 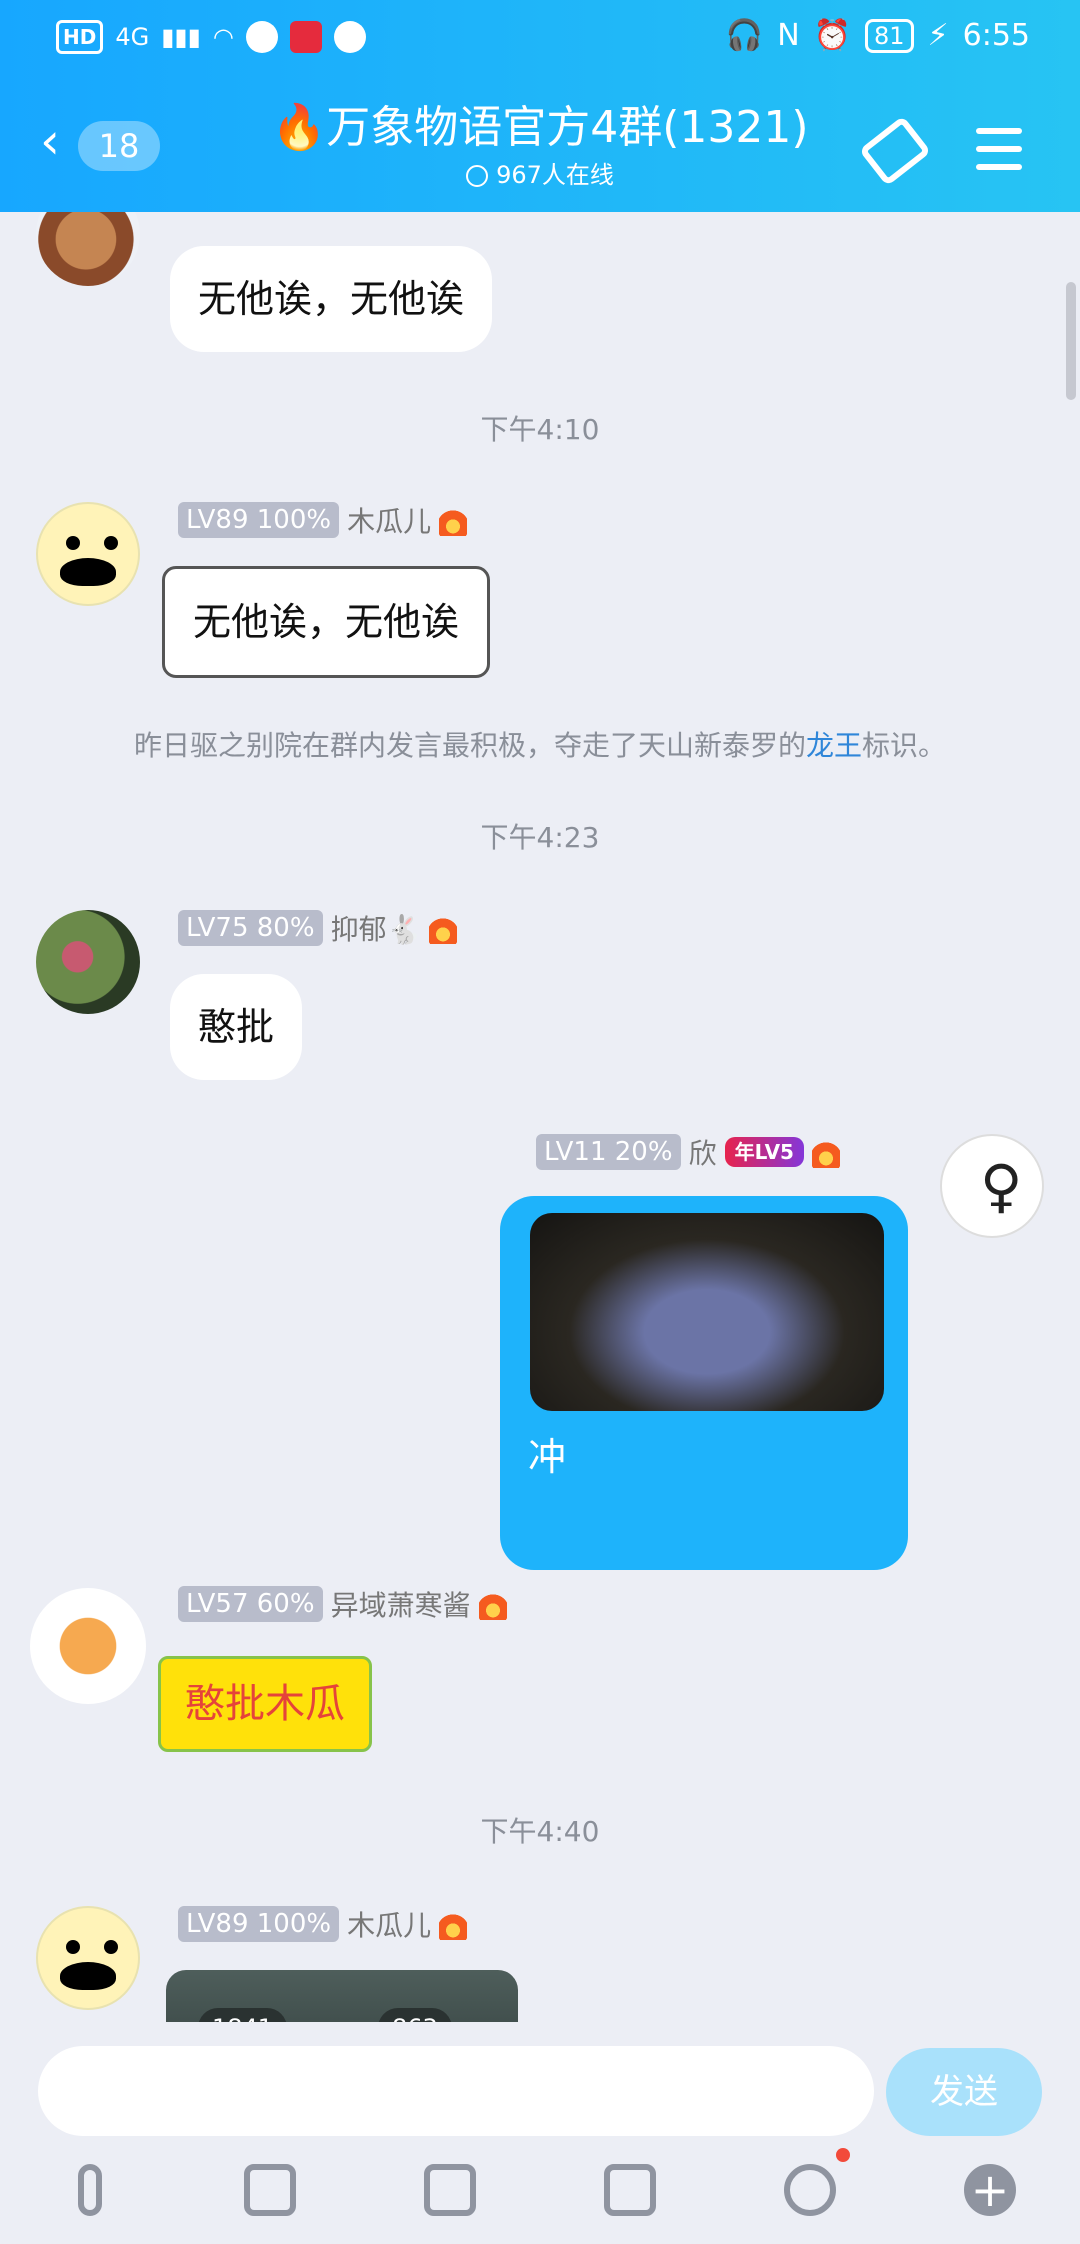 What do you see at coordinates (555, 175) in the screenshot?
I see `online-text: 967人在线` at bounding box center [555, 175].